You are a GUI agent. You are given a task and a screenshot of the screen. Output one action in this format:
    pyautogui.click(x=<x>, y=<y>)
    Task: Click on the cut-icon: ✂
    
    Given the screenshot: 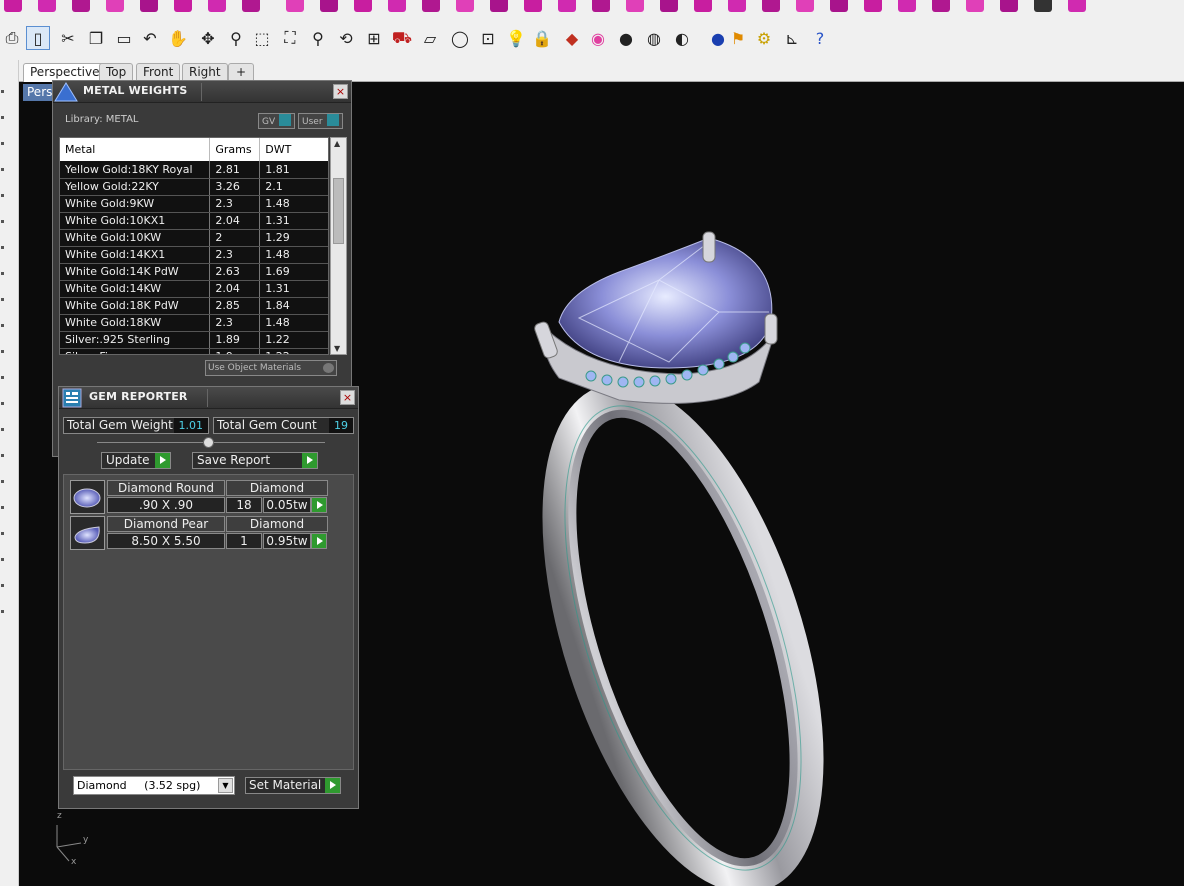 What is the action you would take?
    pyautogui.click(x=68, y=38)
    